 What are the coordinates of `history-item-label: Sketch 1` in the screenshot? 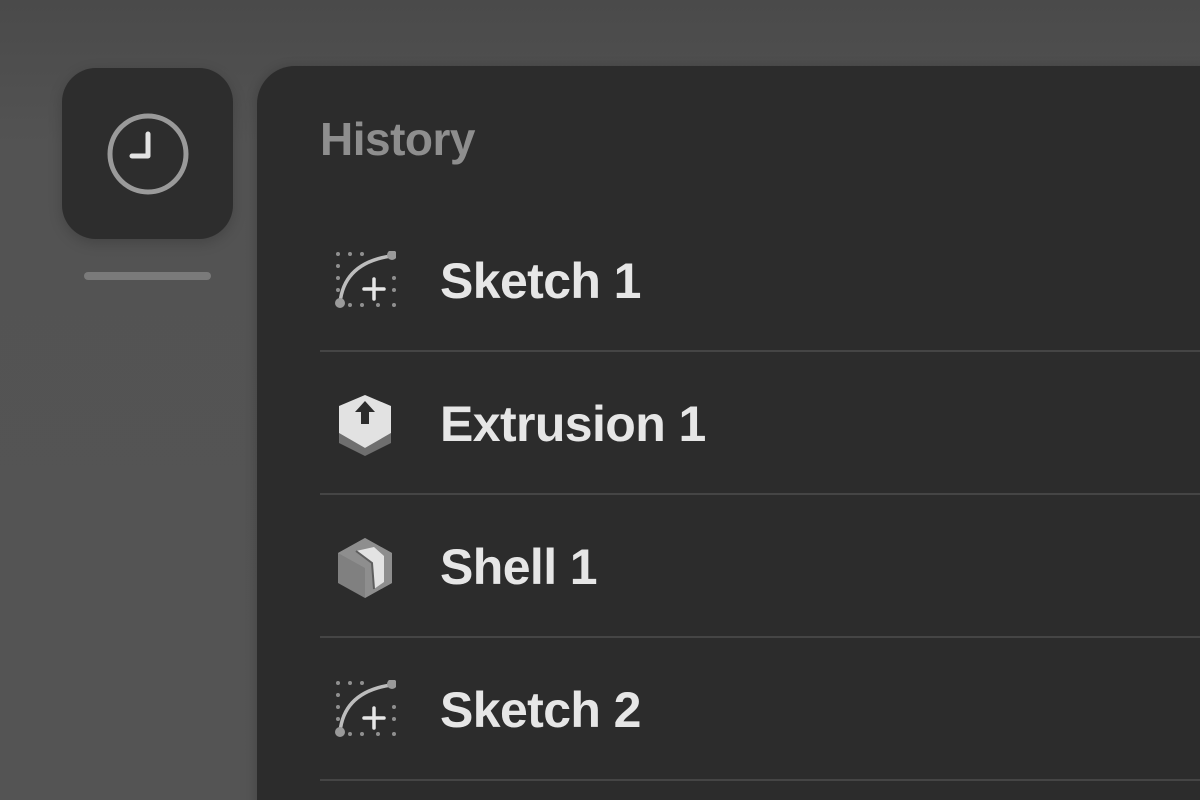 It's located at (540, 281).